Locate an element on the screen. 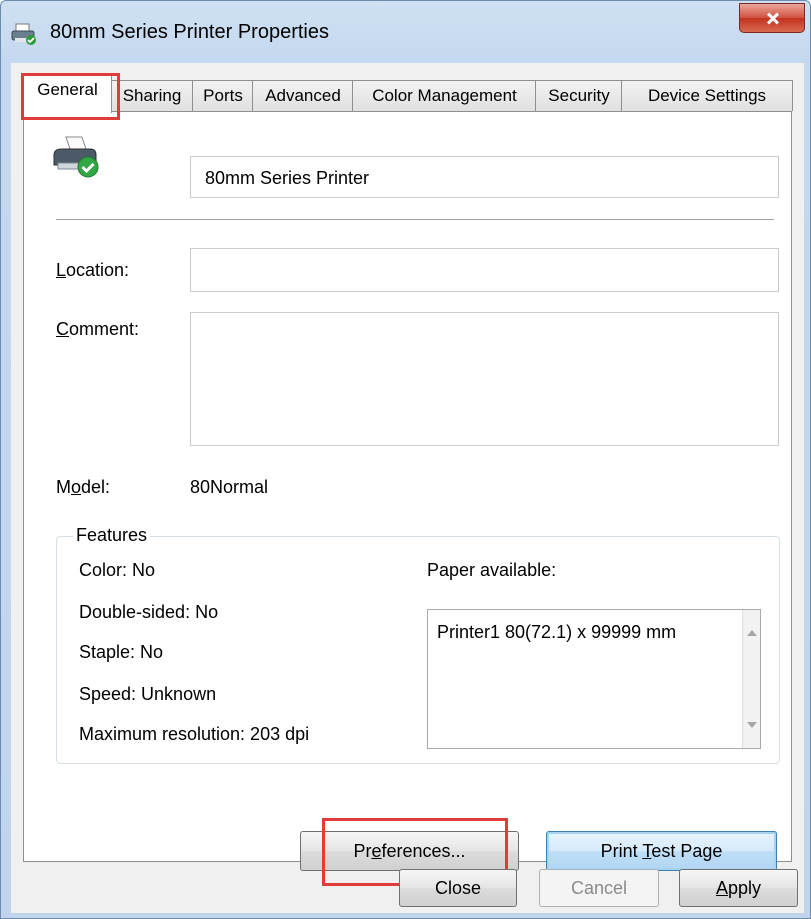  printer-icon is located at coordinates (23, 34).